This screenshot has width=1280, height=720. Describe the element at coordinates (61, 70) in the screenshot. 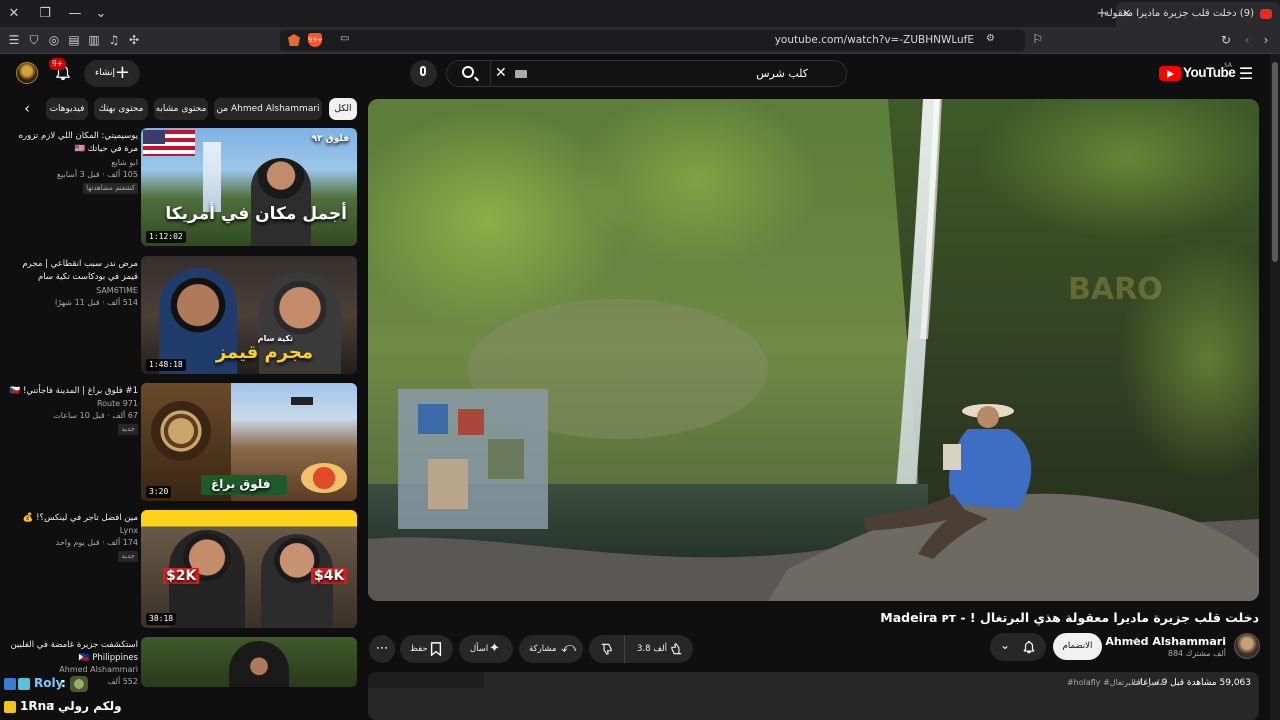

I see `notifications-bell-icon: 9+` at that location.